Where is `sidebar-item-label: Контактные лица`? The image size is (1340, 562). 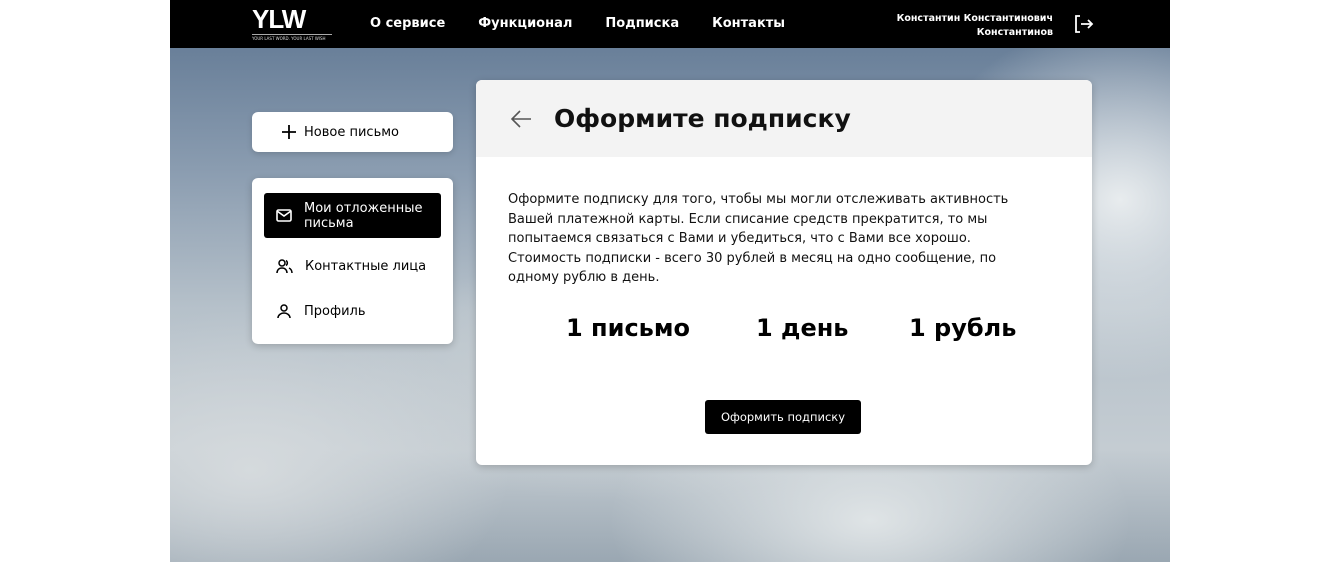 sidebar-item-label: Контактные лица is located at coordinates (366, 266).